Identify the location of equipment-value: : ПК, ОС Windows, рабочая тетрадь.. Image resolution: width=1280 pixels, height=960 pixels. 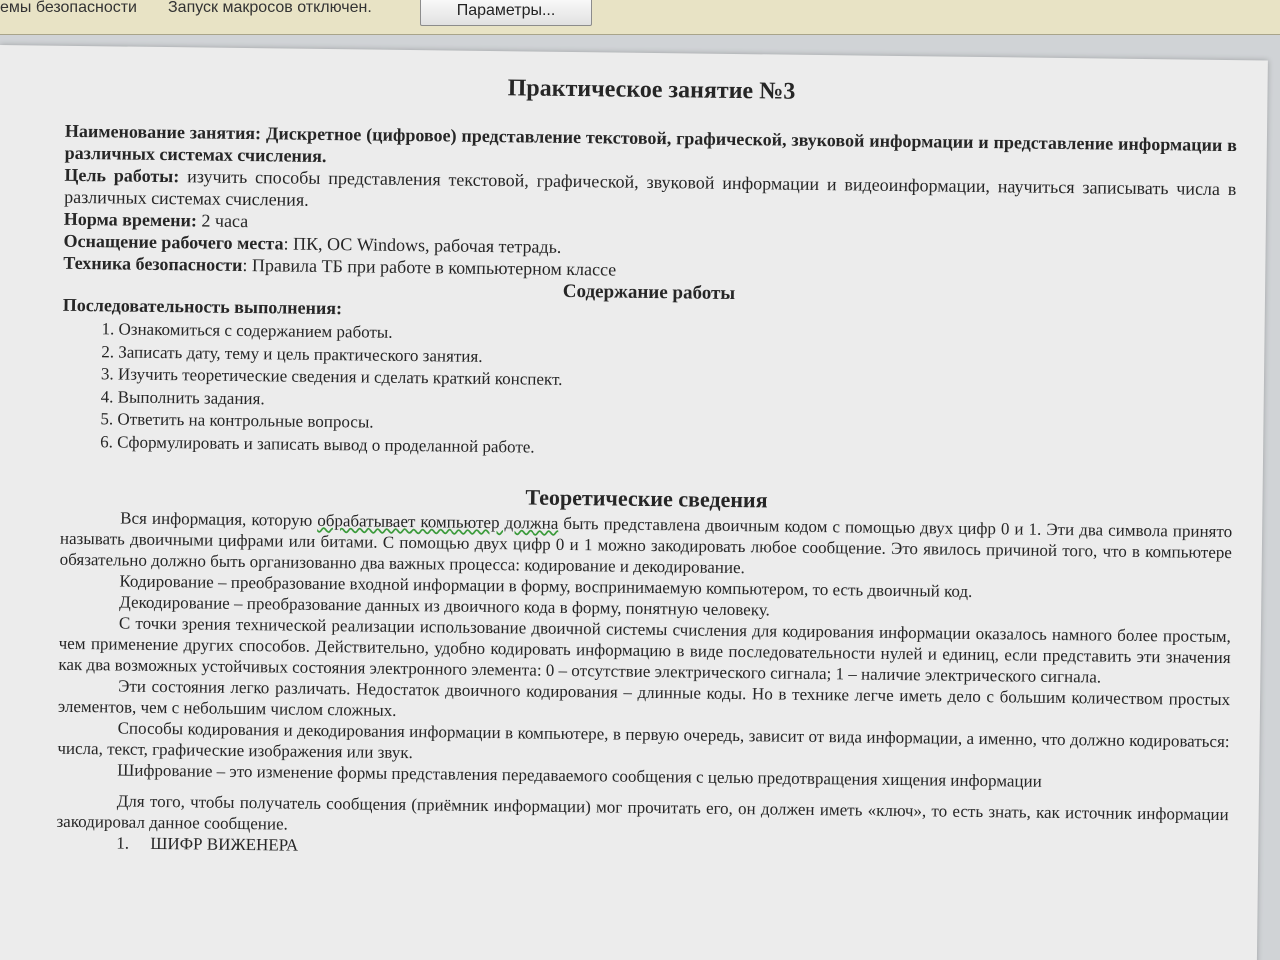
(422, 245).